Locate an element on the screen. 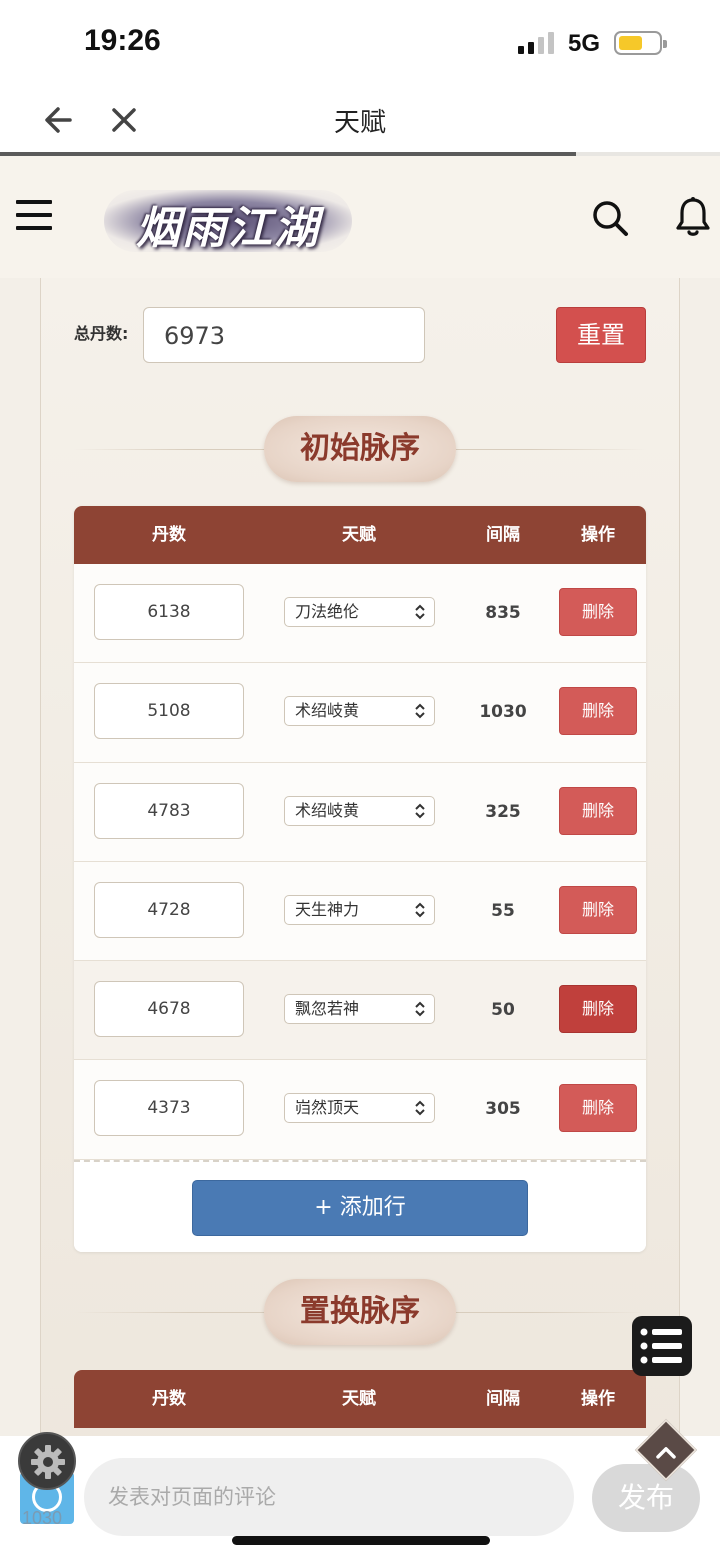 The width and height of the screenshot is (720, 1558). logo-text: 烟雨江湖 is located at coordinates (228, 228).